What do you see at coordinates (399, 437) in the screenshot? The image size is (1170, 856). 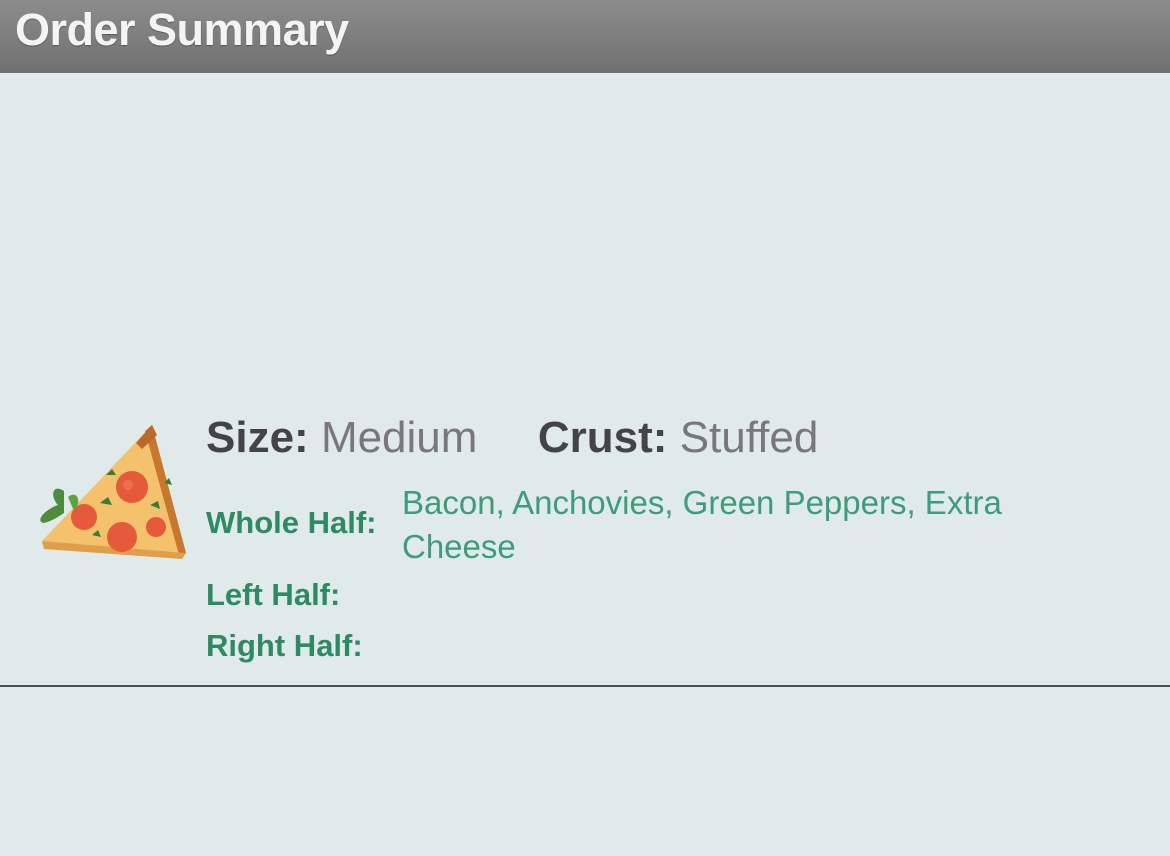 I see `size-value: Medium` at bounding box center [399, 437].